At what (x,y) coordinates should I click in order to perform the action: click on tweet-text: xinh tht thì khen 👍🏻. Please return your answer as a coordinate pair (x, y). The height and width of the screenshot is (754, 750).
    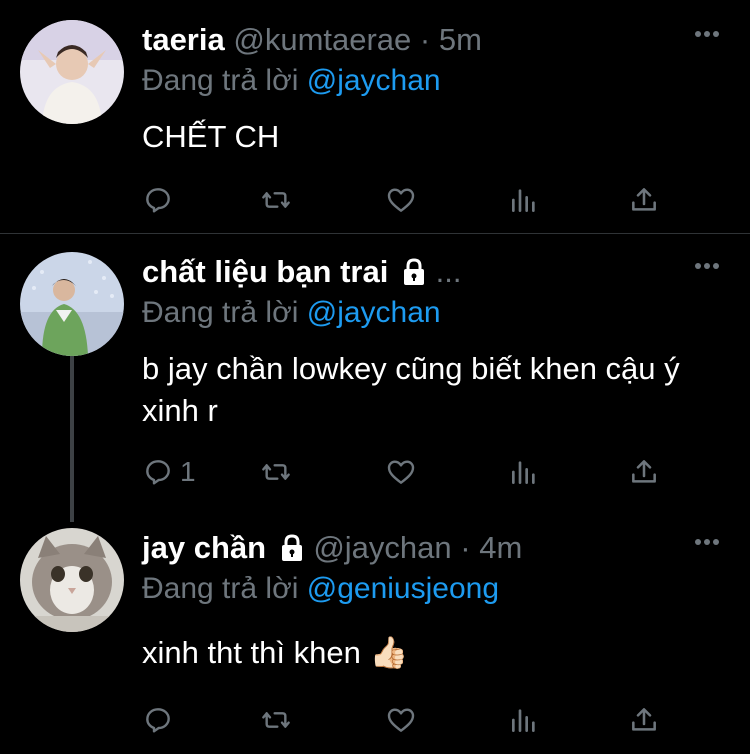
    Looking at the image, I should click on (275, 652).